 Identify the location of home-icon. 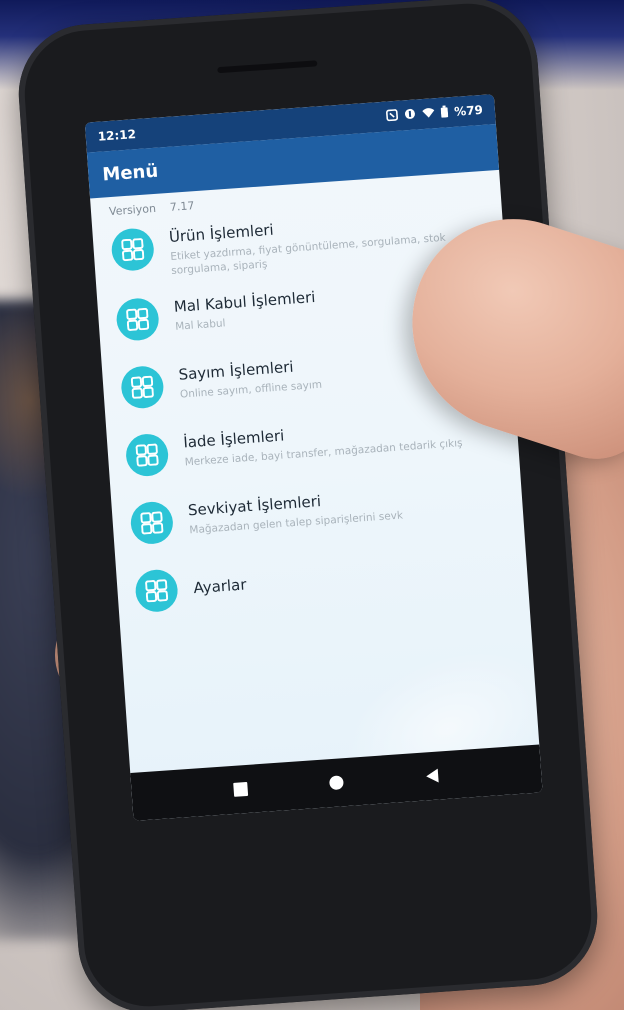
(336, 782).